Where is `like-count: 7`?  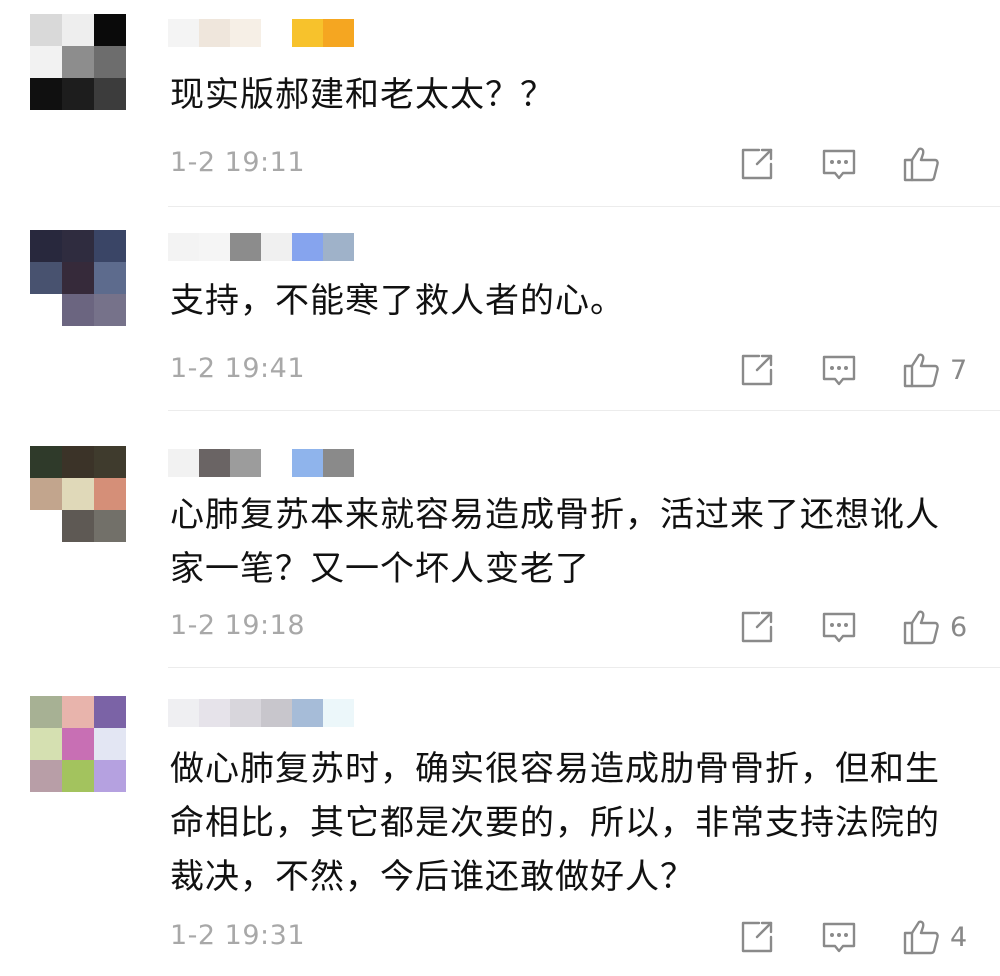
like-count: 7 is located at coordinates (959, 370).